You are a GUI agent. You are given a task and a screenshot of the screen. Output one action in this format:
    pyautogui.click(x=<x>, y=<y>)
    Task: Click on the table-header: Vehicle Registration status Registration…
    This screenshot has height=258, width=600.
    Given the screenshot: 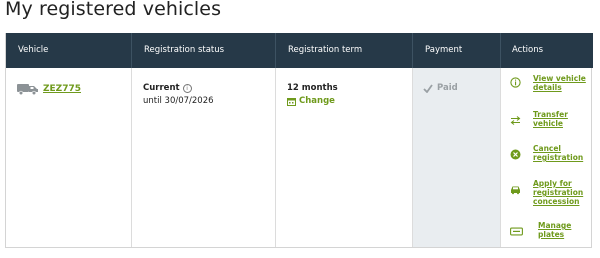 What is the action you would take?
    pyautogui.click(x=299, y=50)
    